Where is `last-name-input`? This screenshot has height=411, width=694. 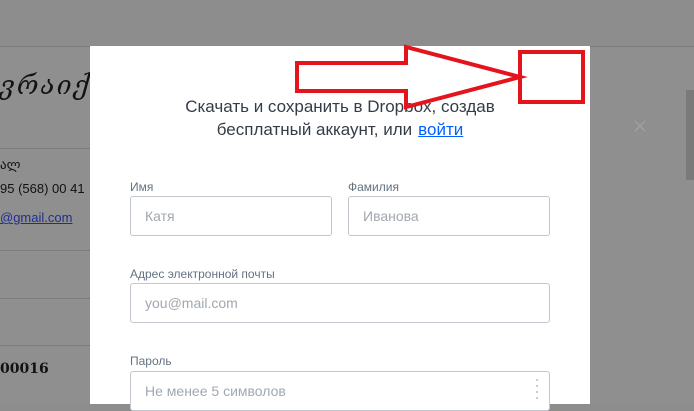 last-name-input is located at coordinates (449, 216).